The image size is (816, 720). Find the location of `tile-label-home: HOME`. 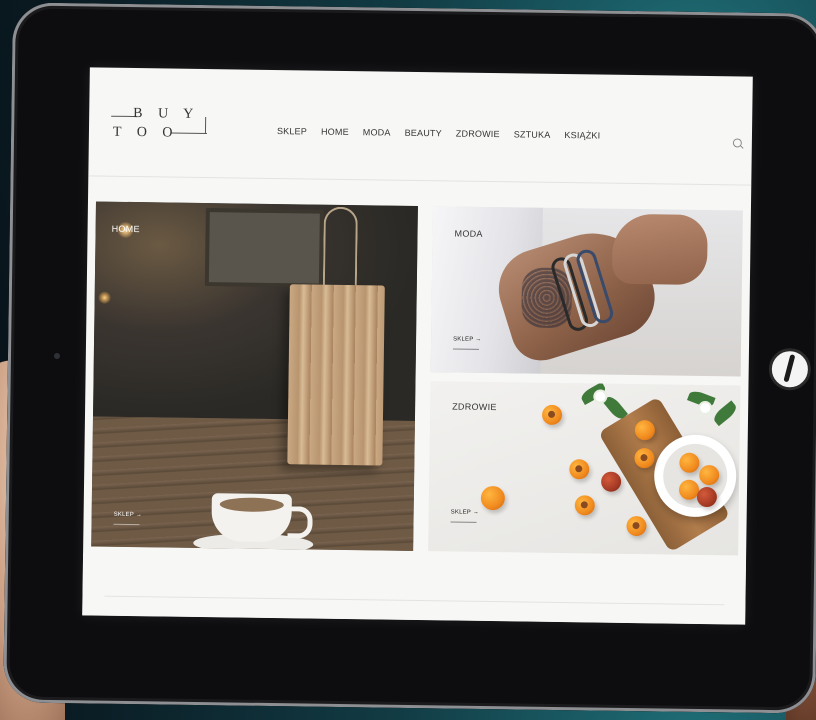

tile-label-home: HOME is located at coordinates (125, 229).